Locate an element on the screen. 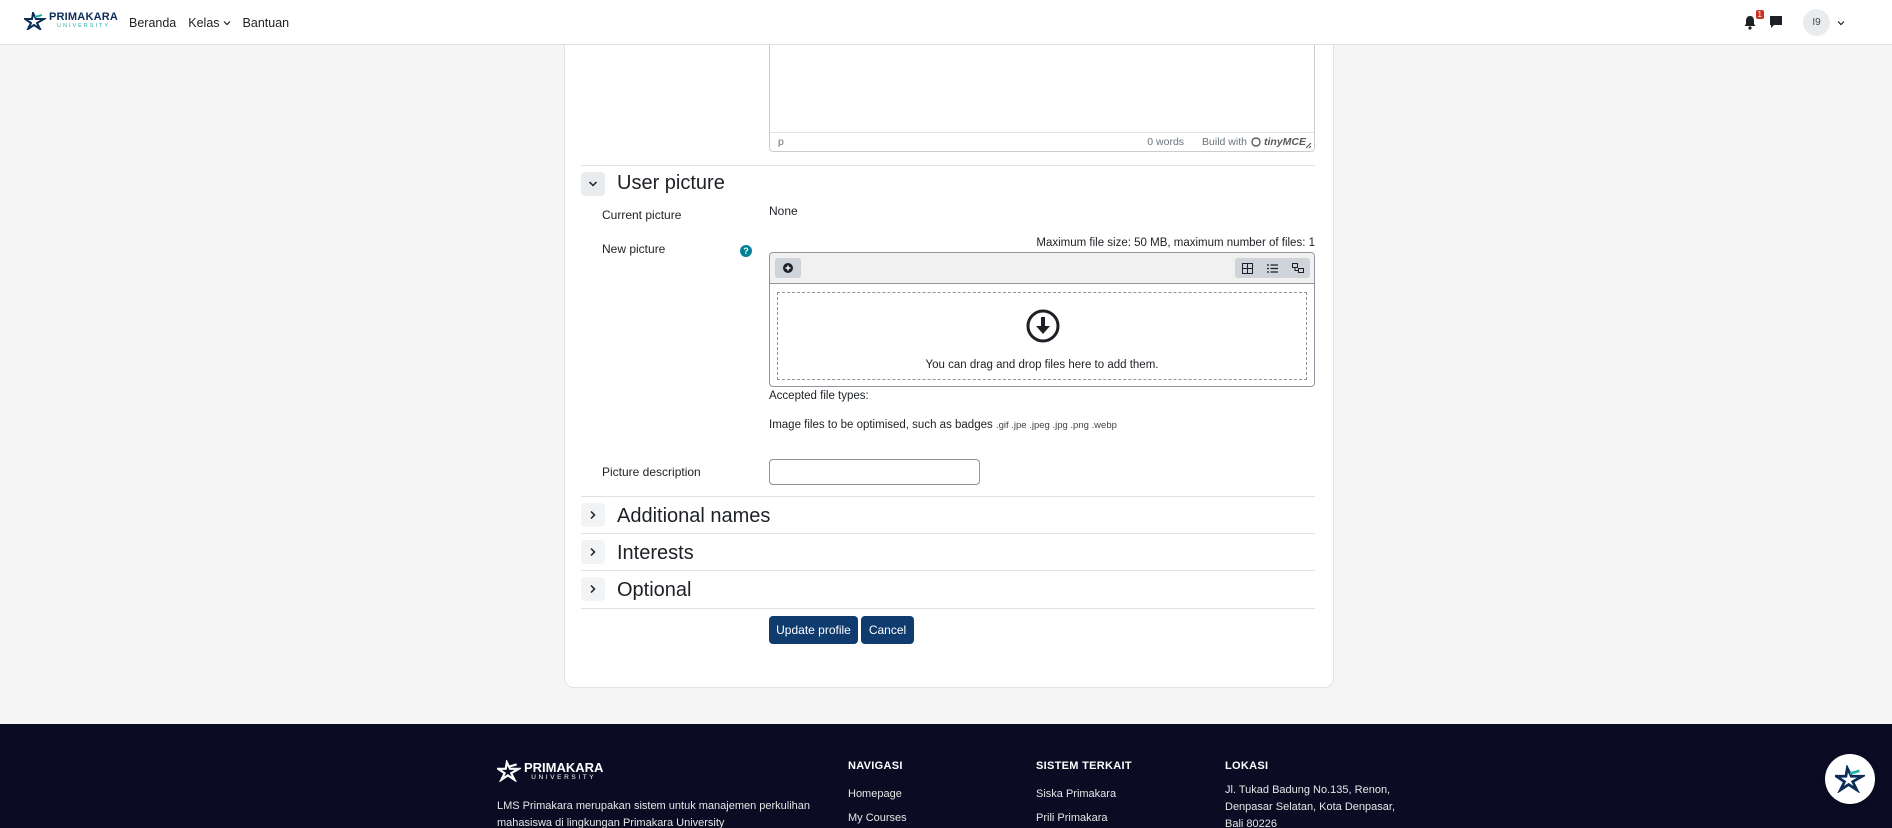 Image resolution: width=1892 pixels, height=828 pixels. grid-icon is located at coordinates (1247, 268).